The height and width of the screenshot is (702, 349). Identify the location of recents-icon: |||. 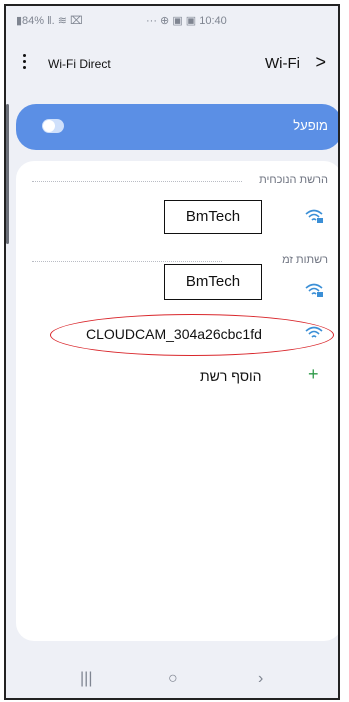
(86, 679).